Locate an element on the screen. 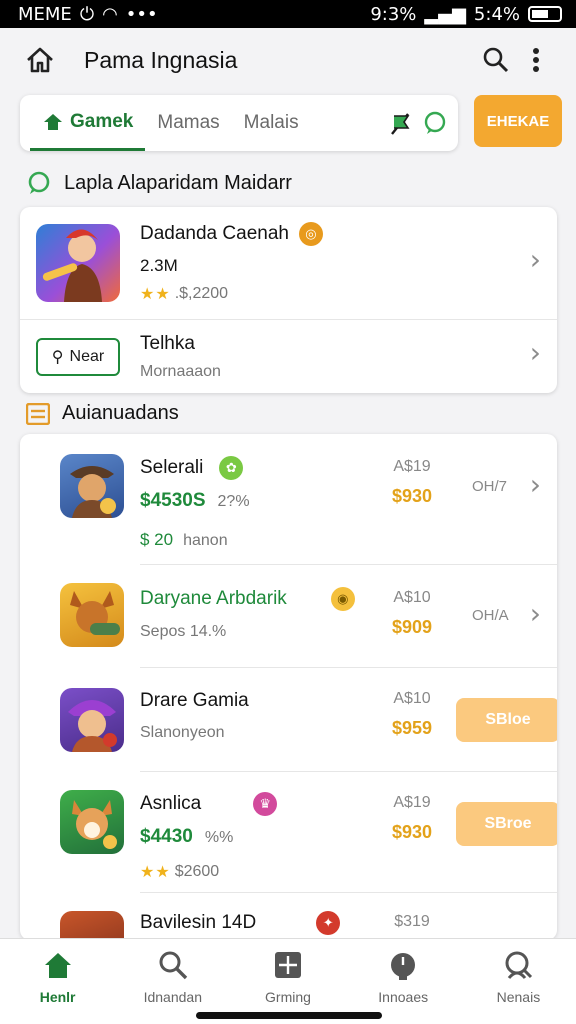 The image size is (576, 1024). game-size: 2.3M is located at coordinates (159, 265).